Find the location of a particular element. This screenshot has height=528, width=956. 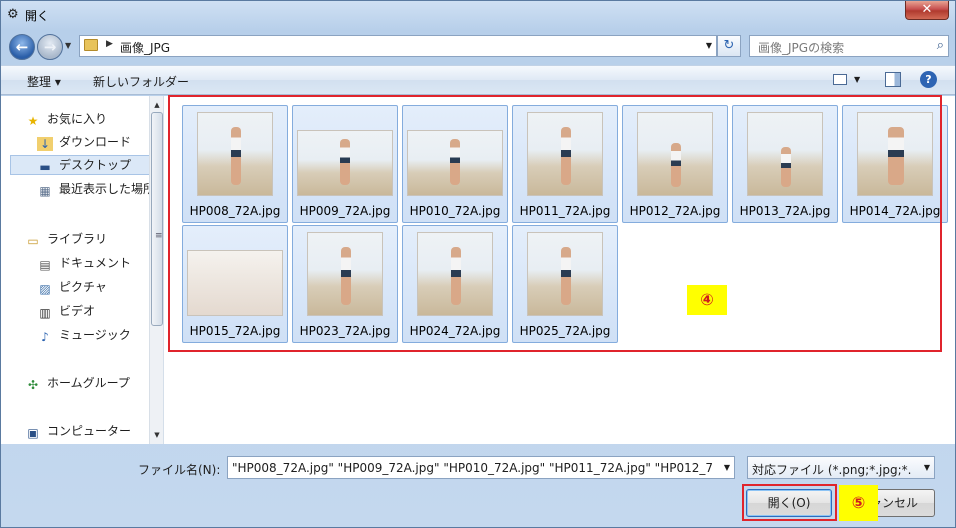

sidebar-item-computer: ▣ コンピューター is located at coordinates (89, 432).